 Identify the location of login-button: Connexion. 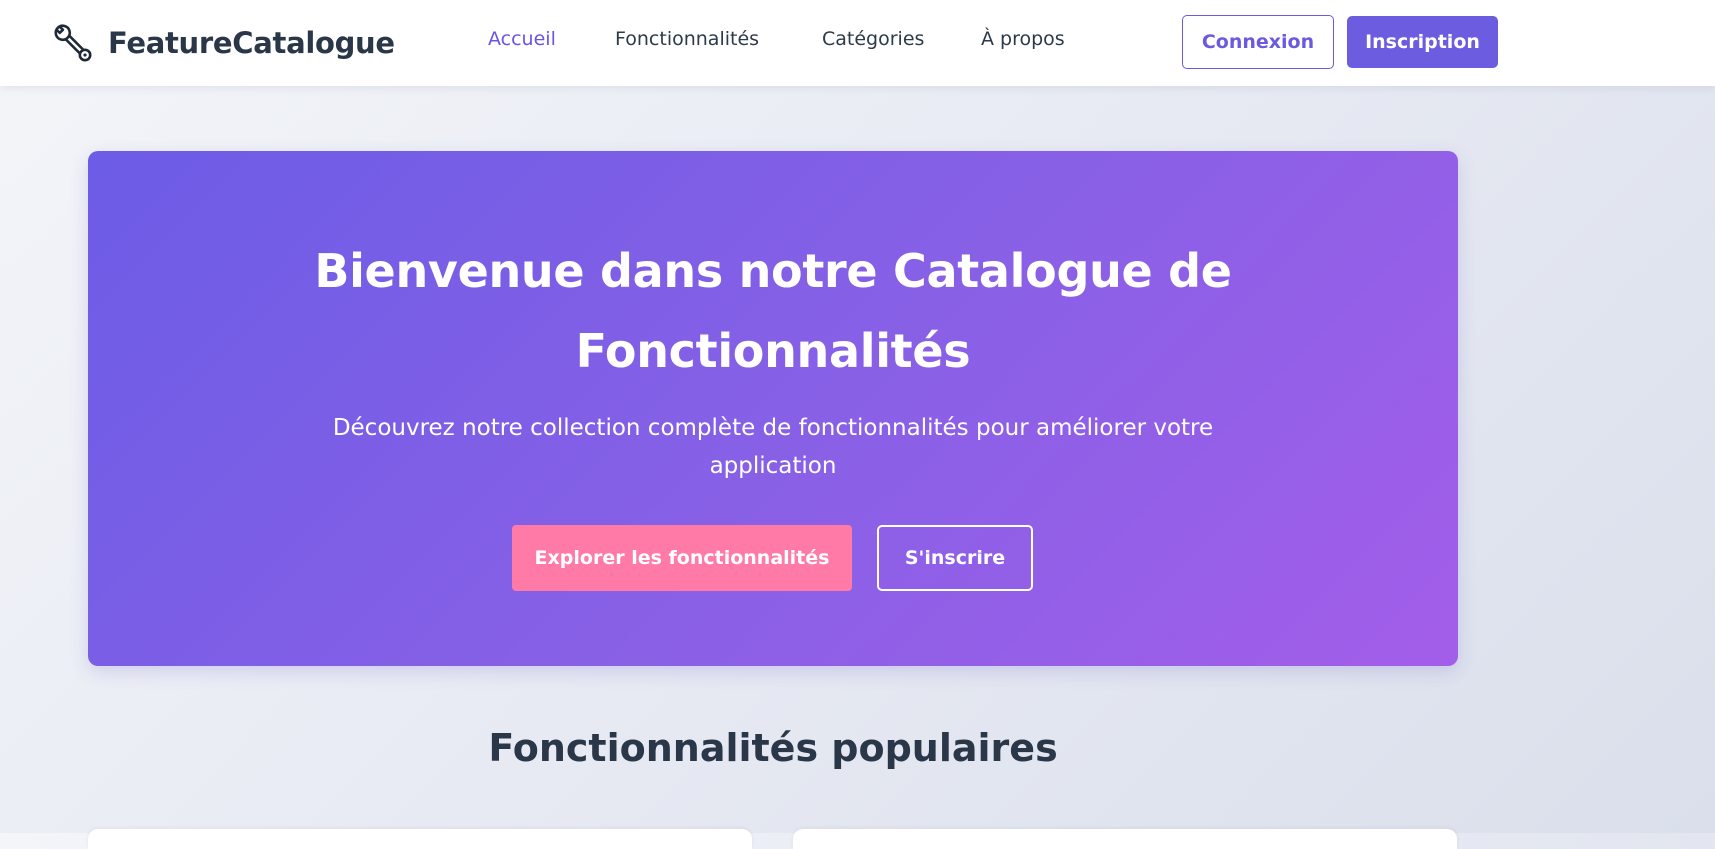
(1258, 42).